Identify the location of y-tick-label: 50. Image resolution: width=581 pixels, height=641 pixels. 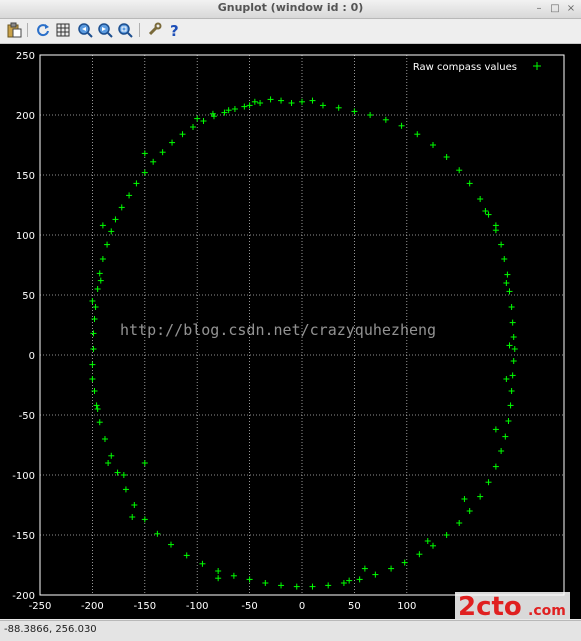
(28, 296).